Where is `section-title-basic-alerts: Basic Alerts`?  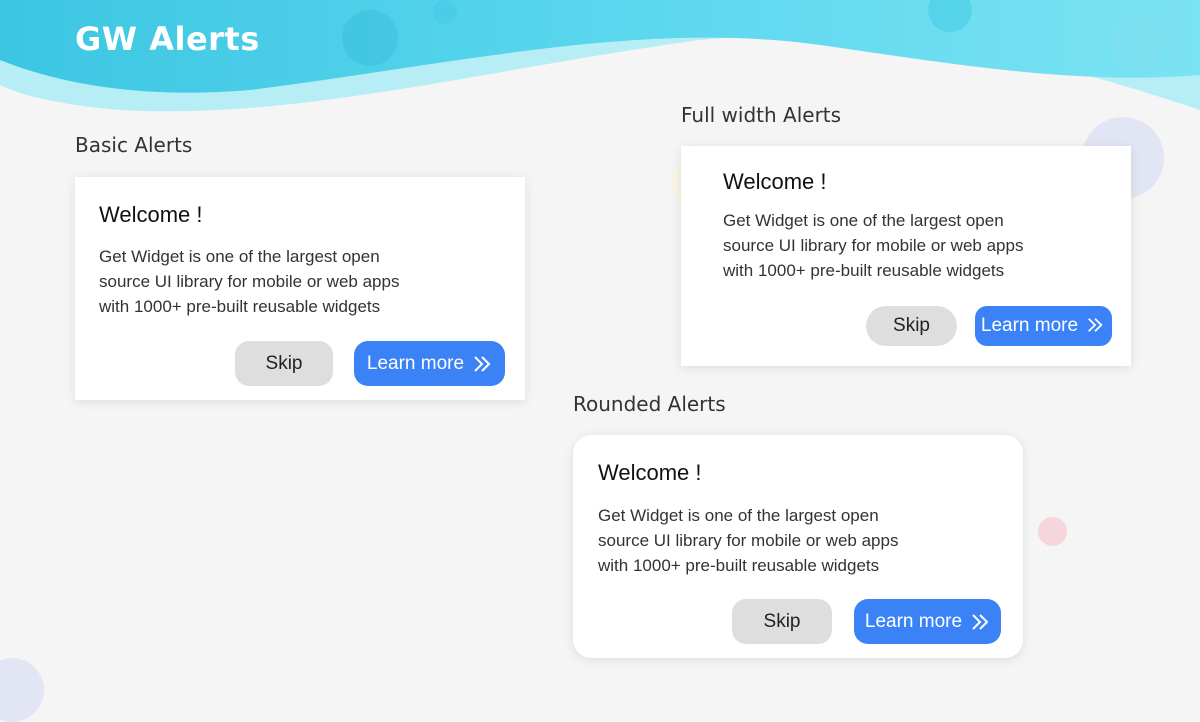 section-title-basic-alerts: Basic Alerts is located at coordinates (134, 145).